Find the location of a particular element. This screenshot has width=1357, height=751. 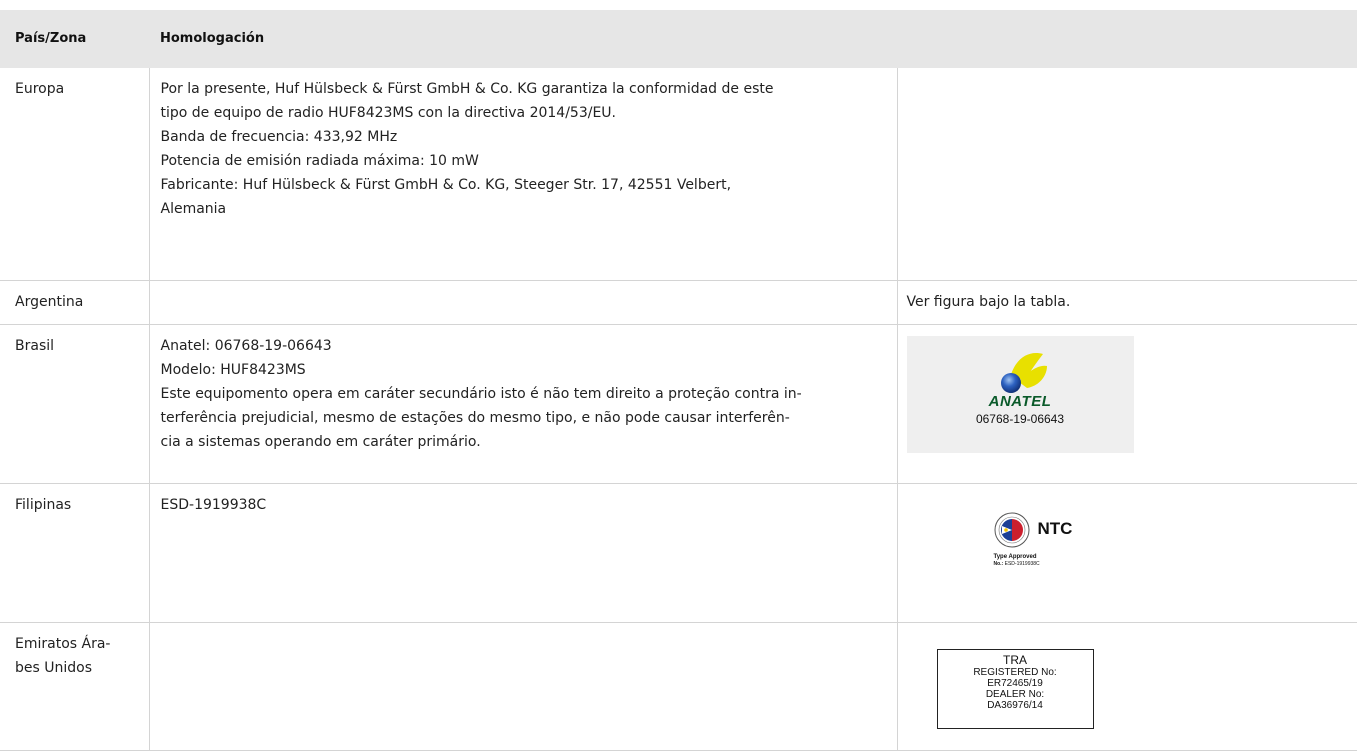

country-name: Filipinas is located at coordinates (43, 505).